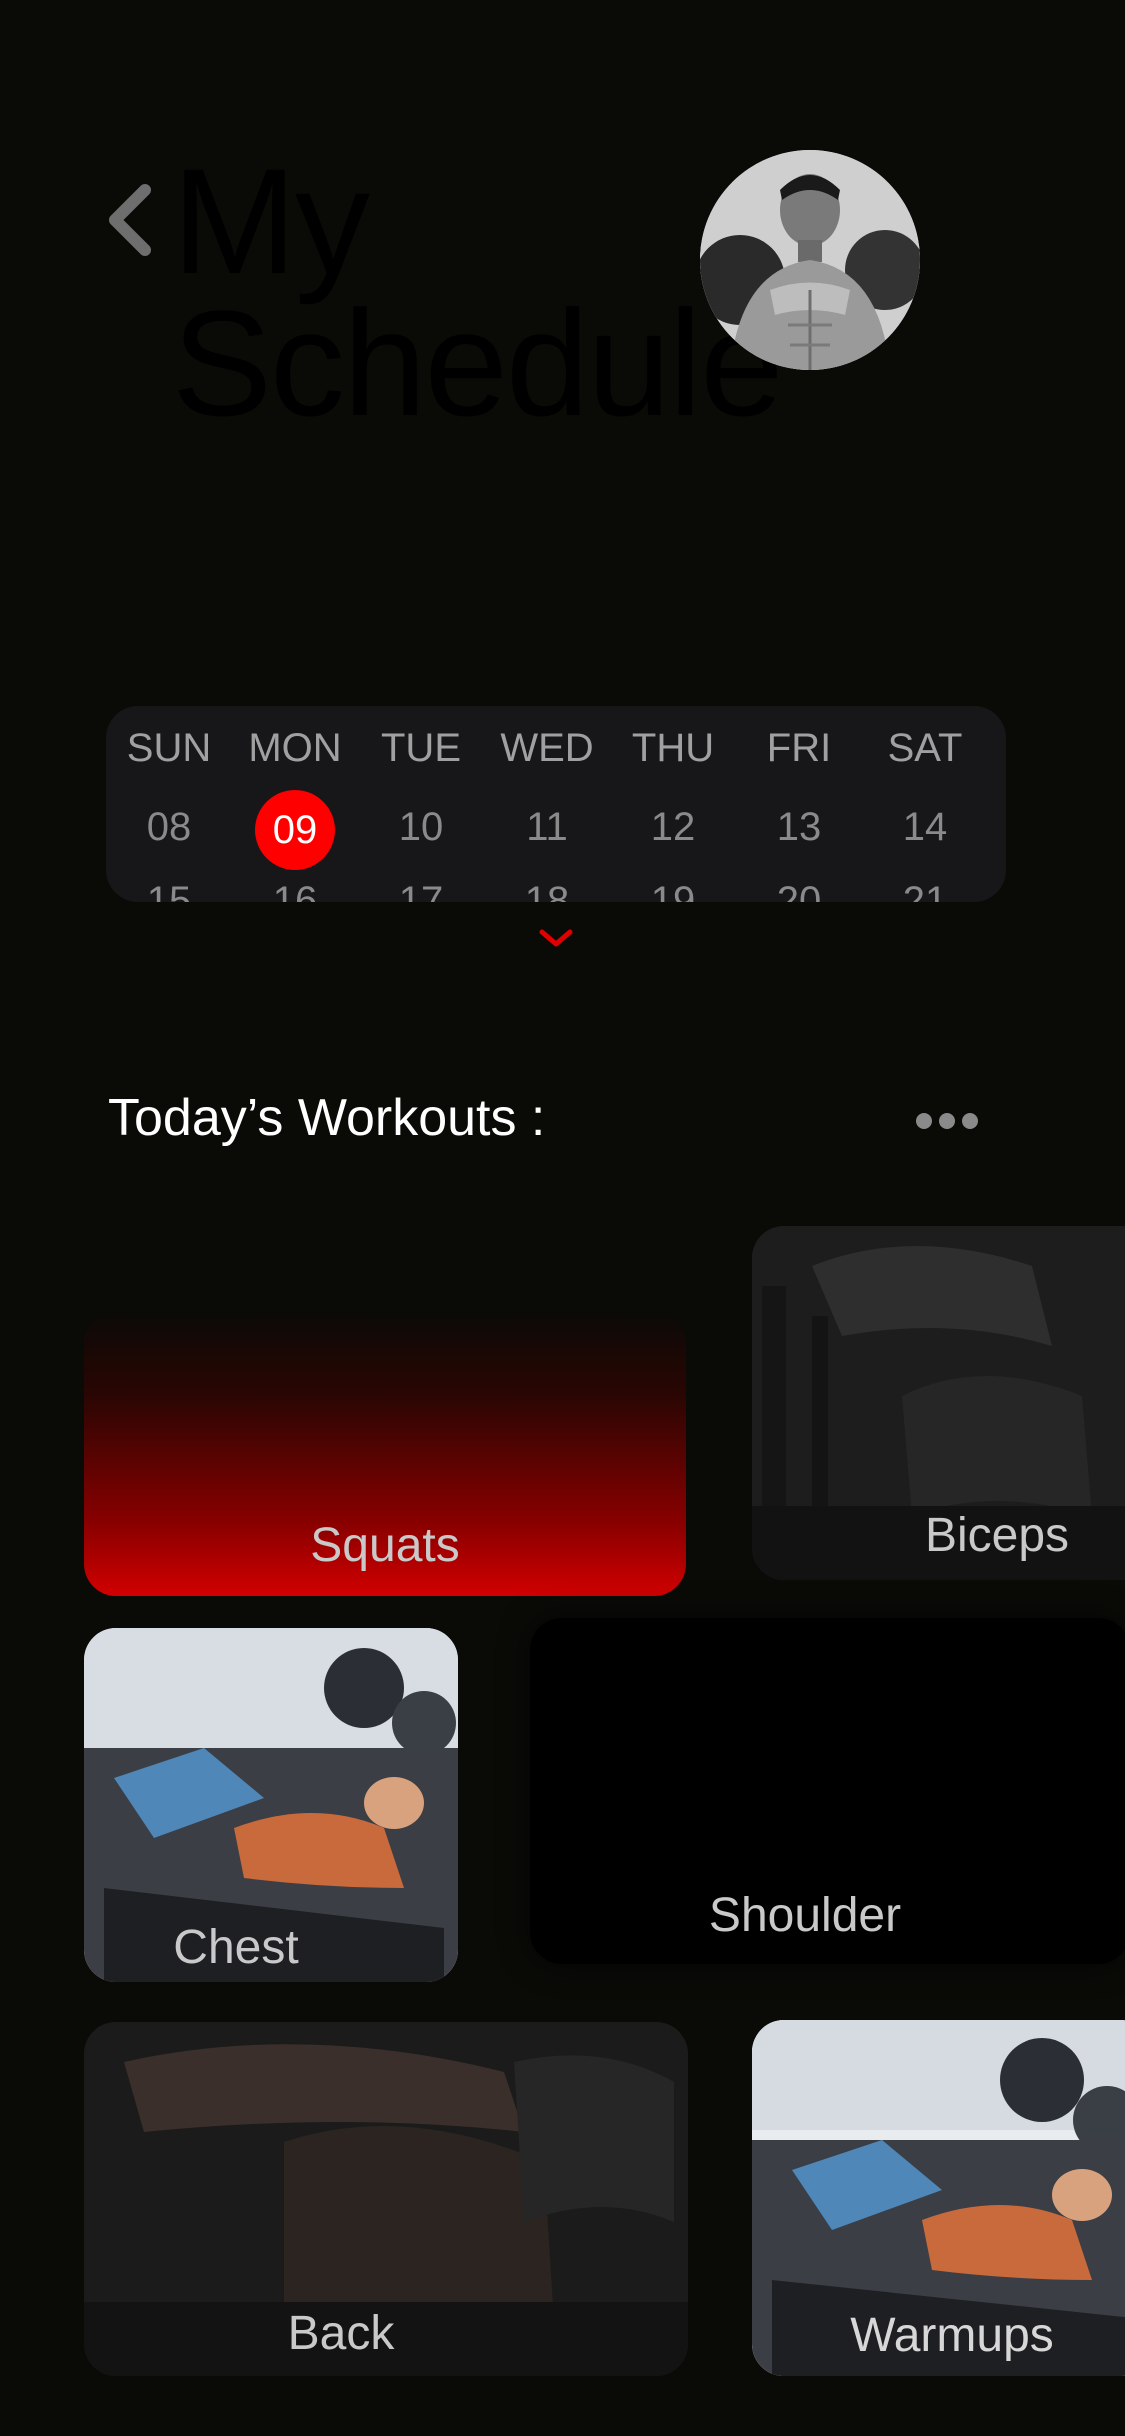 The height and width of the screenshot is (2436, 1125). I want to click on workout-card-chest: Chest, so click(271, 1805).